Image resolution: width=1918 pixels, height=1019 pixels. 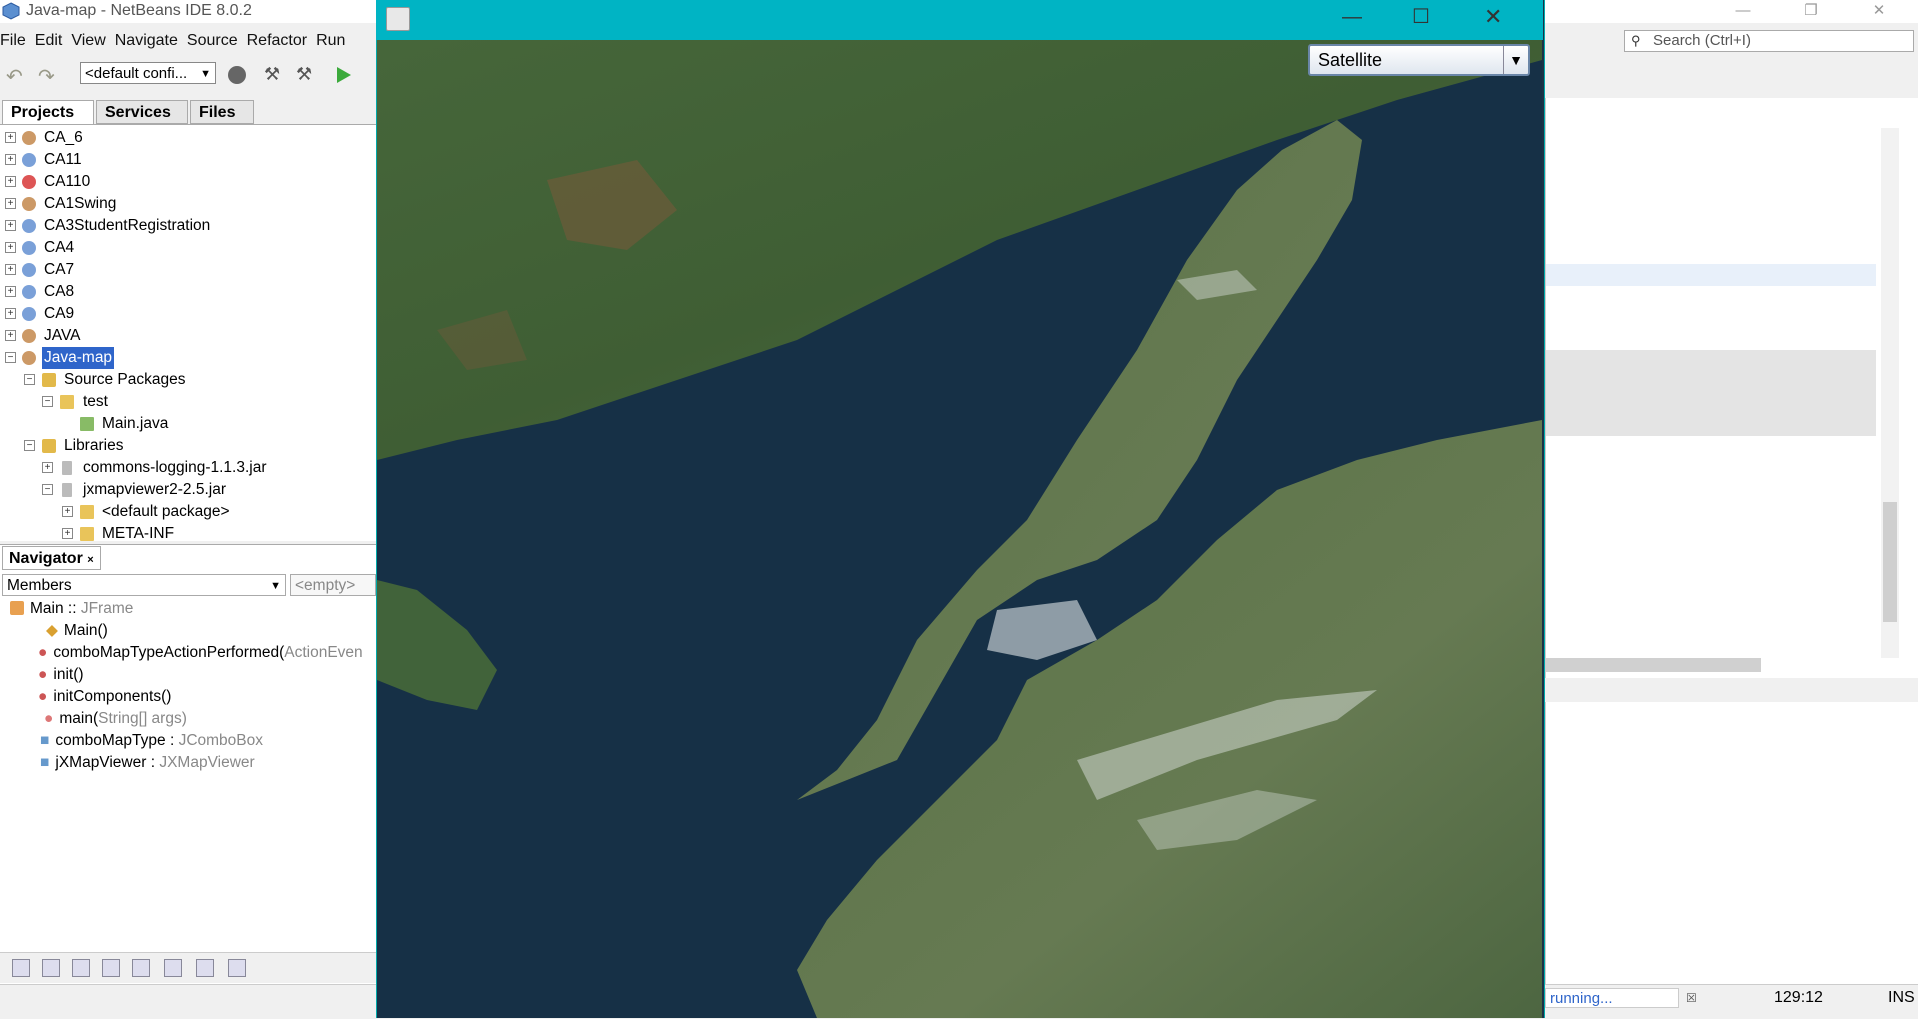 I want to click on vertical-scrollbar, so click(x=1890, y=393).